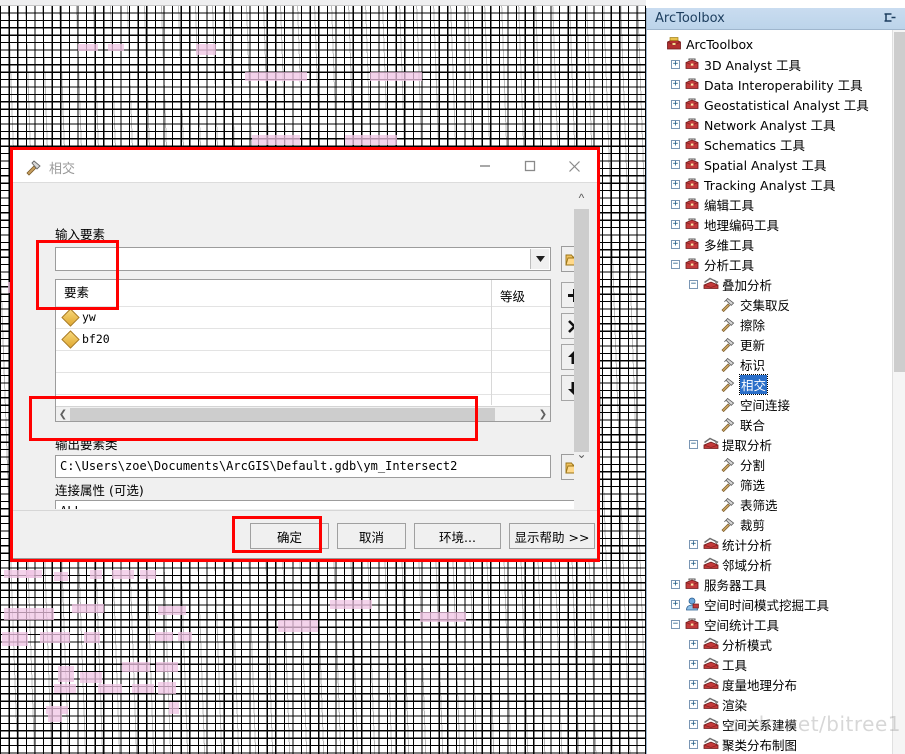 Image resolution: width=905 pixels, height=754 pixels. I want to click on list-item: yw, so click(78, 317).